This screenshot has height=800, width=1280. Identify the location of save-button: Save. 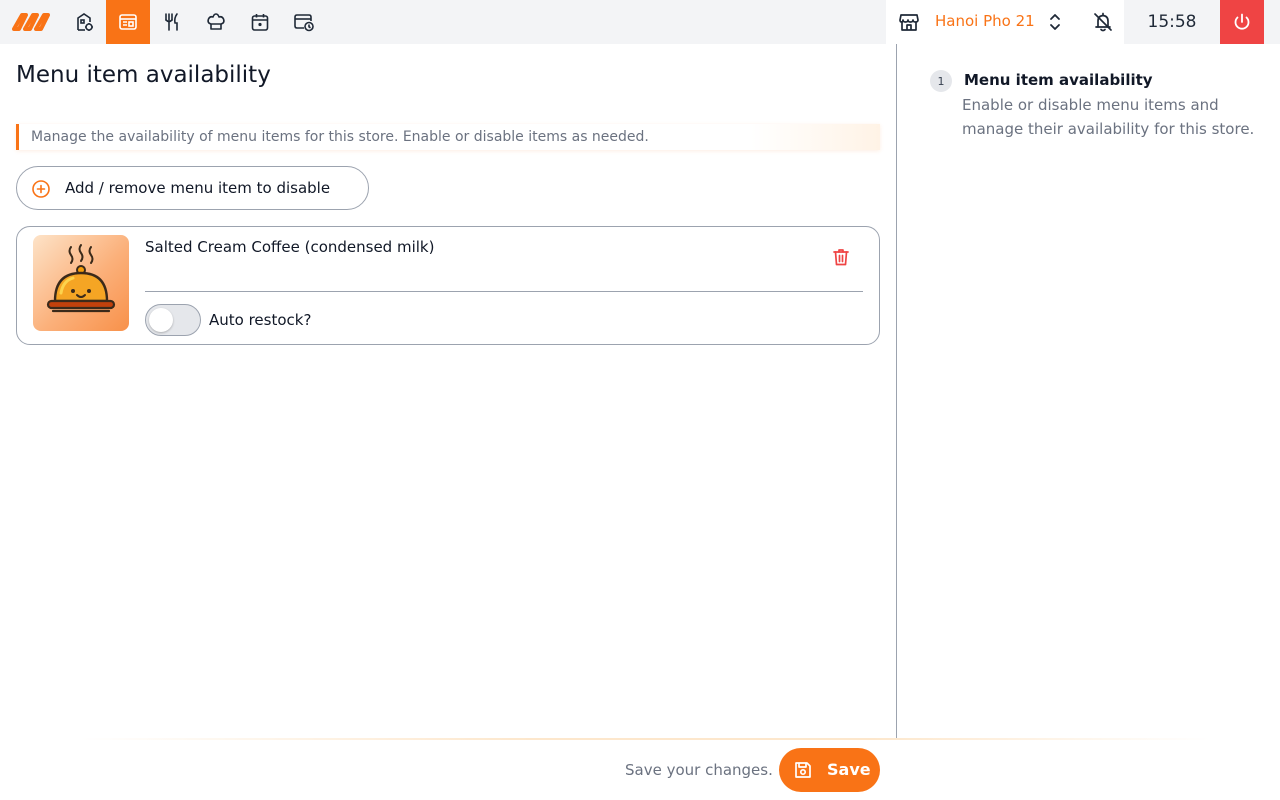
(829, 770).